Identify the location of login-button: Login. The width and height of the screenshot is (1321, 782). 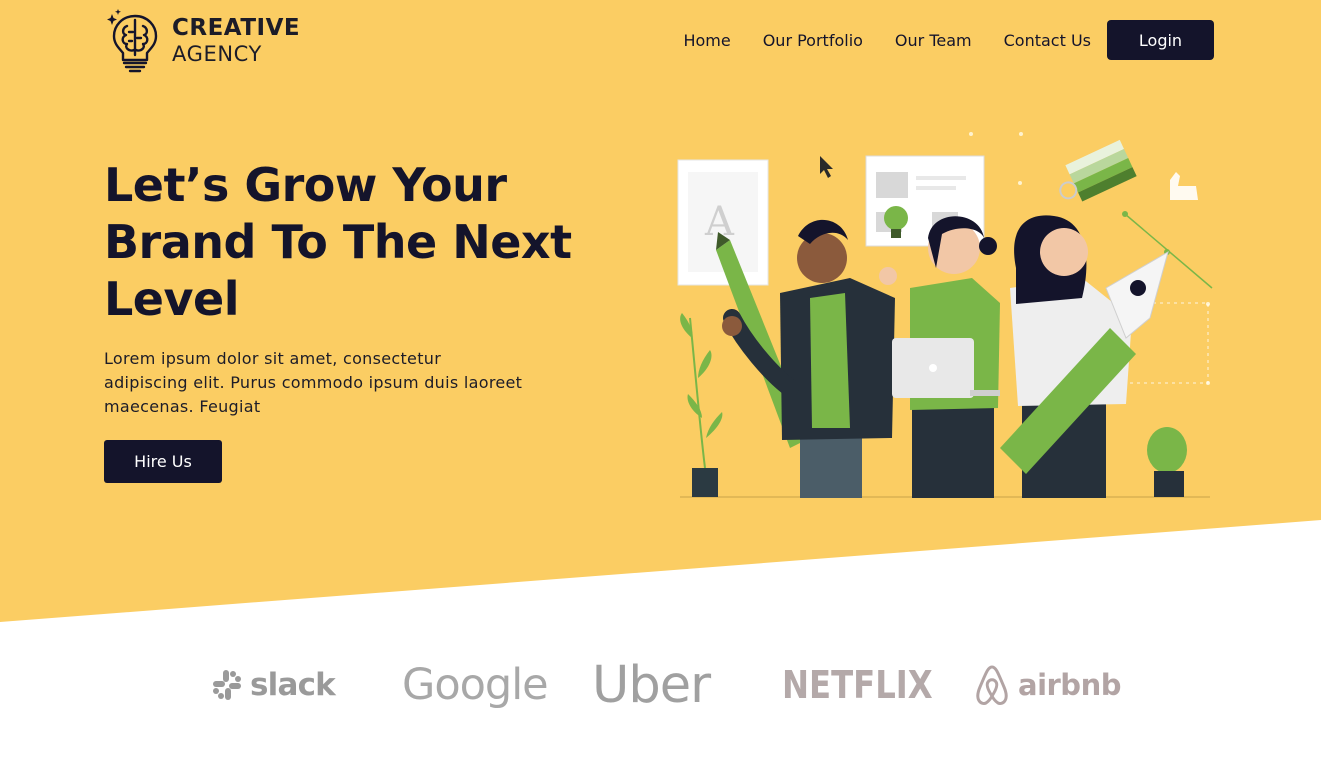
(1160, 40).